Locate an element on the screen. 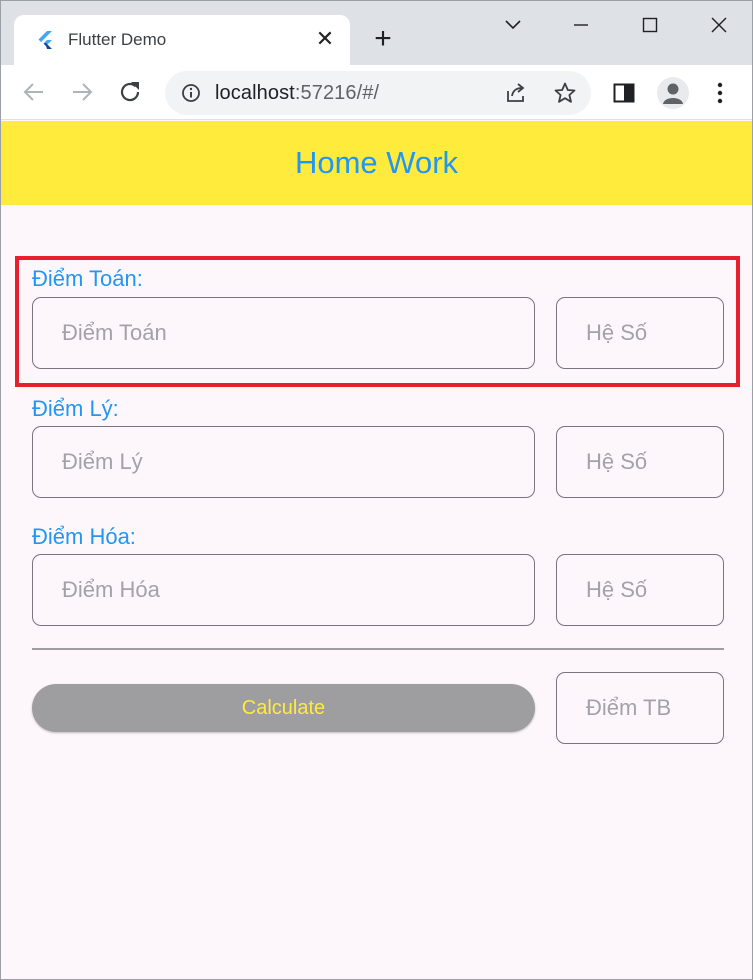 This screenshot has width=753, height=980. reload-icon is located at coordinates (130, 92).